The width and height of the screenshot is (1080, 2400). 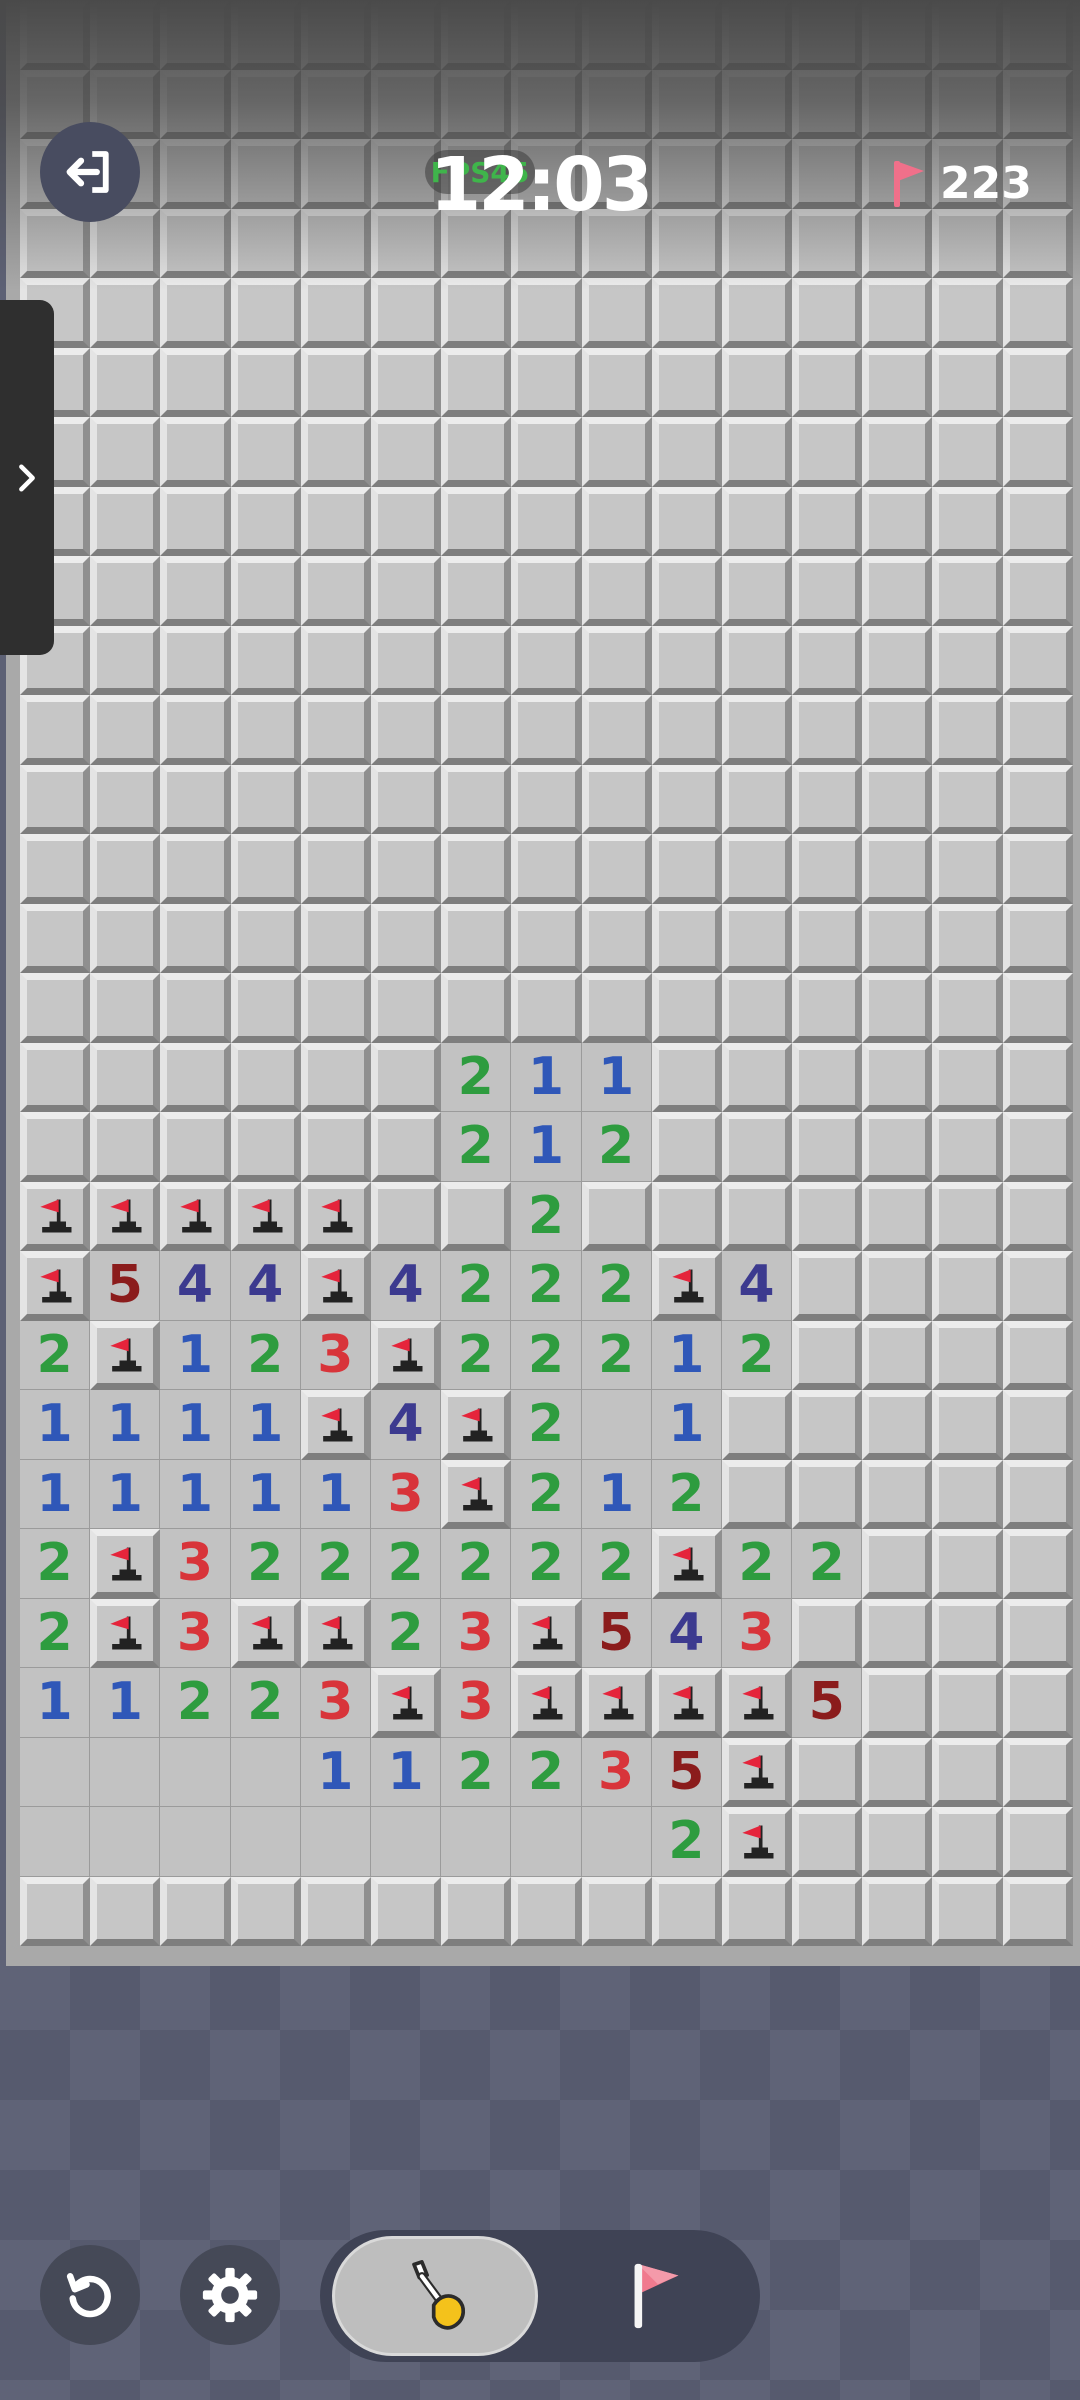 What do you see at coordinates (827, 1703) in the screenshot?
I see `number-tile: 5` at bounding box center [827, 1703].